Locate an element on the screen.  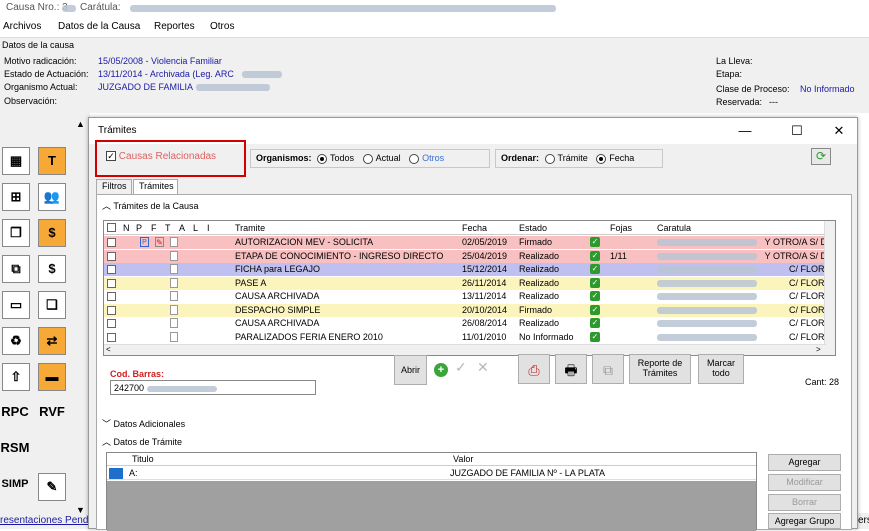
agregar-button: Agregar is located at coordinates (804, 462).